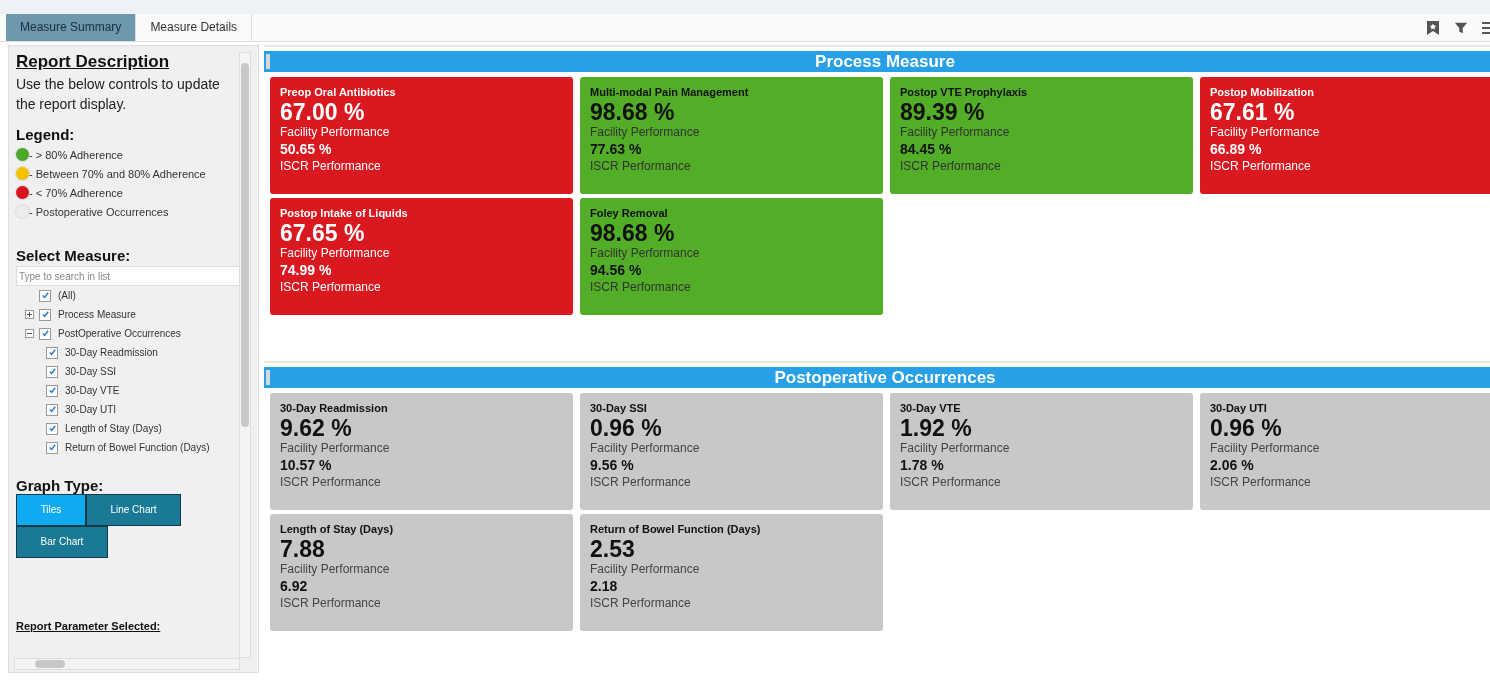 The width and height of the screenshot is (1490, 682). Describe the element at coordinates (118, 94) in the screenshot. I see `description-text: Use the below controls to update the report display.` at that location.